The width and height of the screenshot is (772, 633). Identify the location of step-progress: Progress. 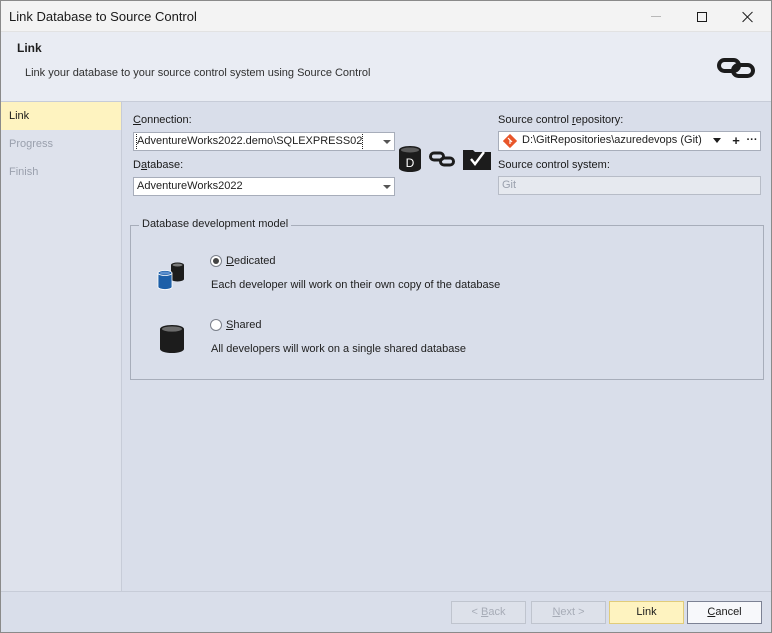
(31, 144).